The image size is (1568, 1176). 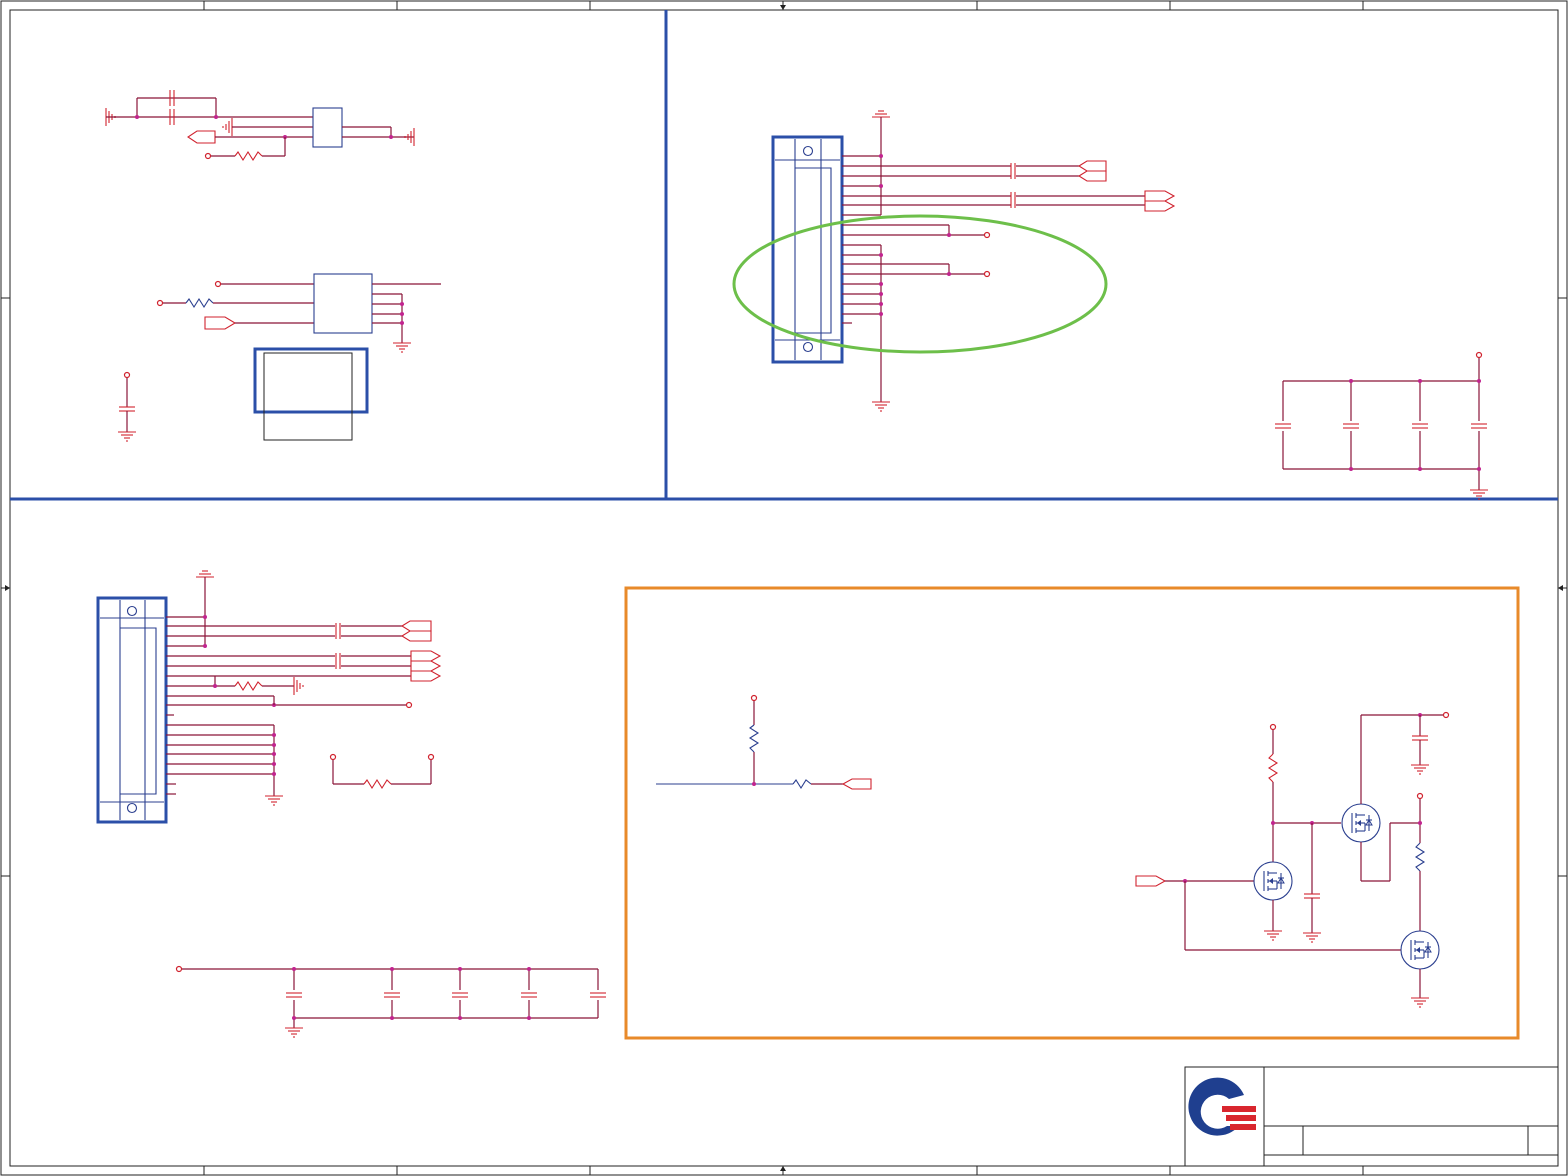 What do you see at coordinates (352, 804) in the screenshot?
I see `bottom-left-connector-block` at bounding box center [352, 804].